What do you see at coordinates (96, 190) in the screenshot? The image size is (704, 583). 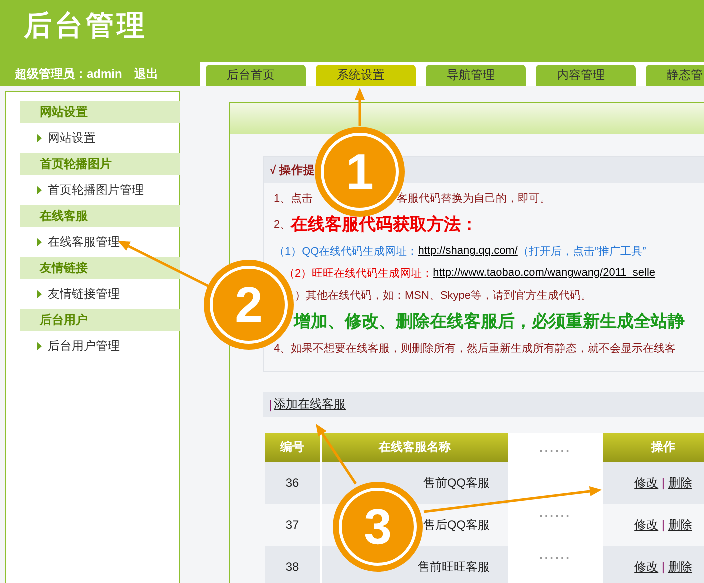 I see `menu-link: 首页轮播图片管理` at bounding box center [96, 190].